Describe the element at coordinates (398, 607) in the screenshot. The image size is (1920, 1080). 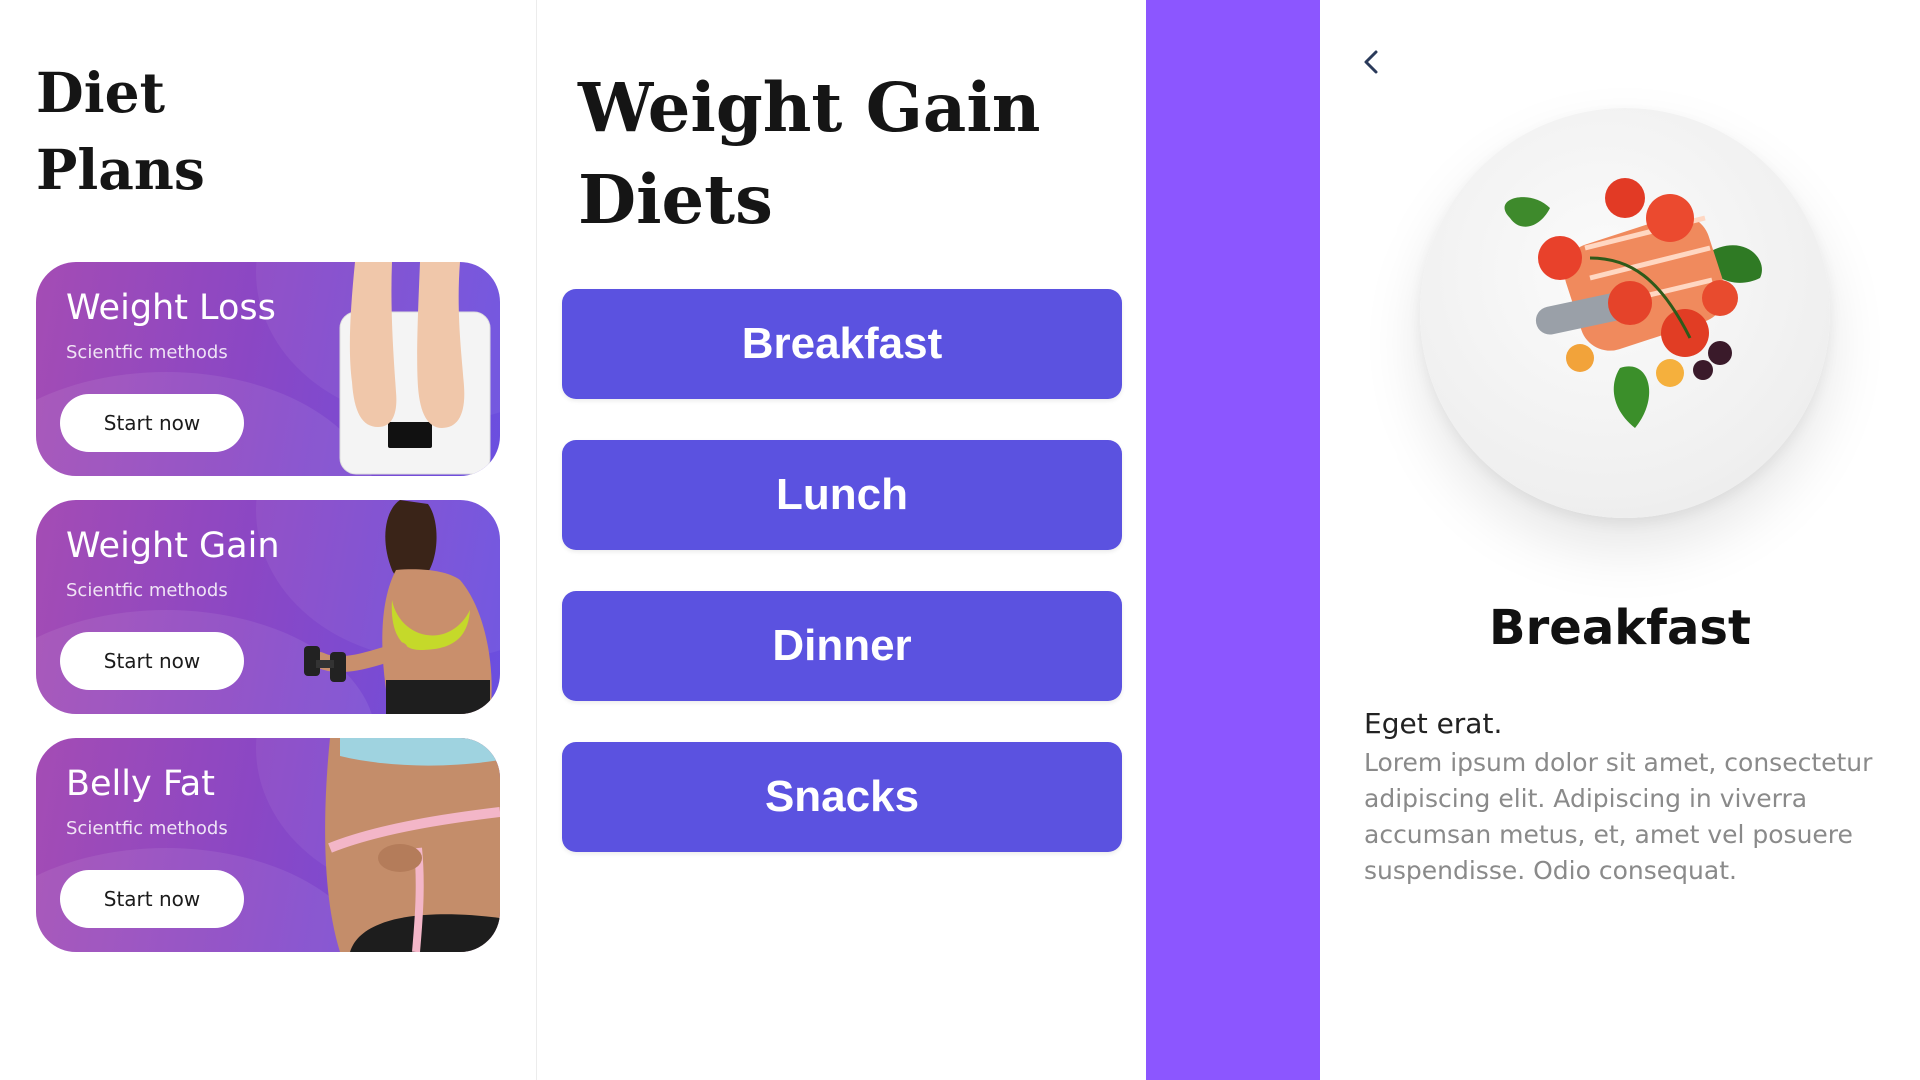
I see `woman-dumbbell-image` at that location.